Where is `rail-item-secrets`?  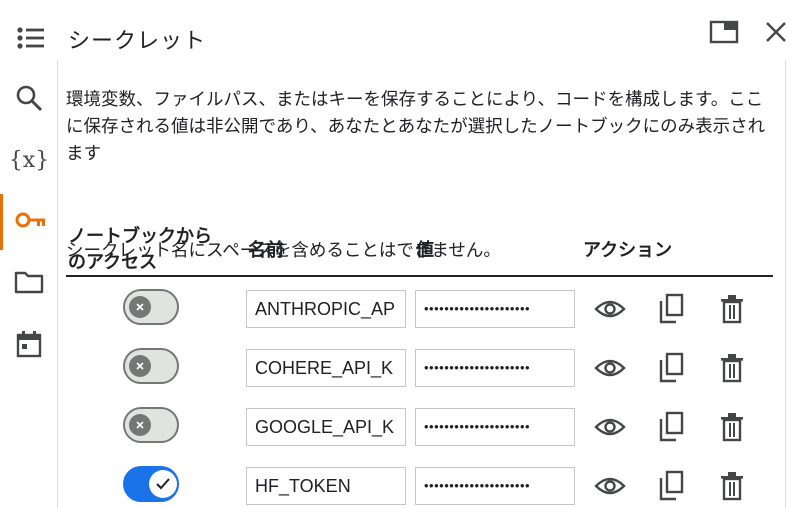 rail-item-secrets is located at coordinates (29, 222).